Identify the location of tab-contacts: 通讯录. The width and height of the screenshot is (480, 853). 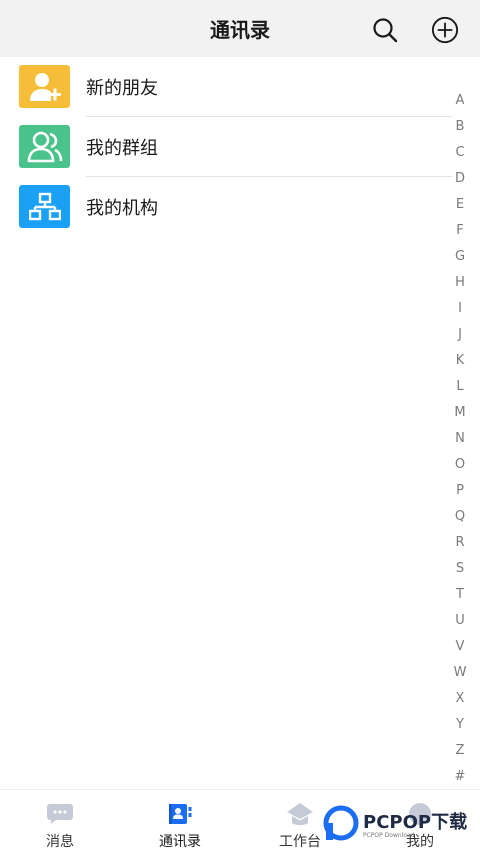
(180, 821).